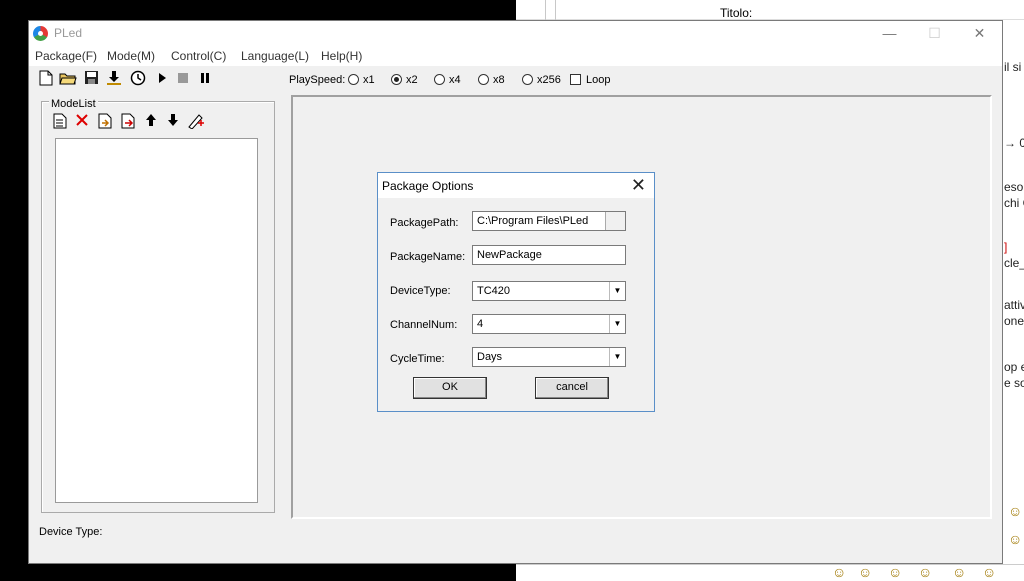 The image size is (1024, 581). I want to click on speed-x2-label: x2, so click(412, 80).